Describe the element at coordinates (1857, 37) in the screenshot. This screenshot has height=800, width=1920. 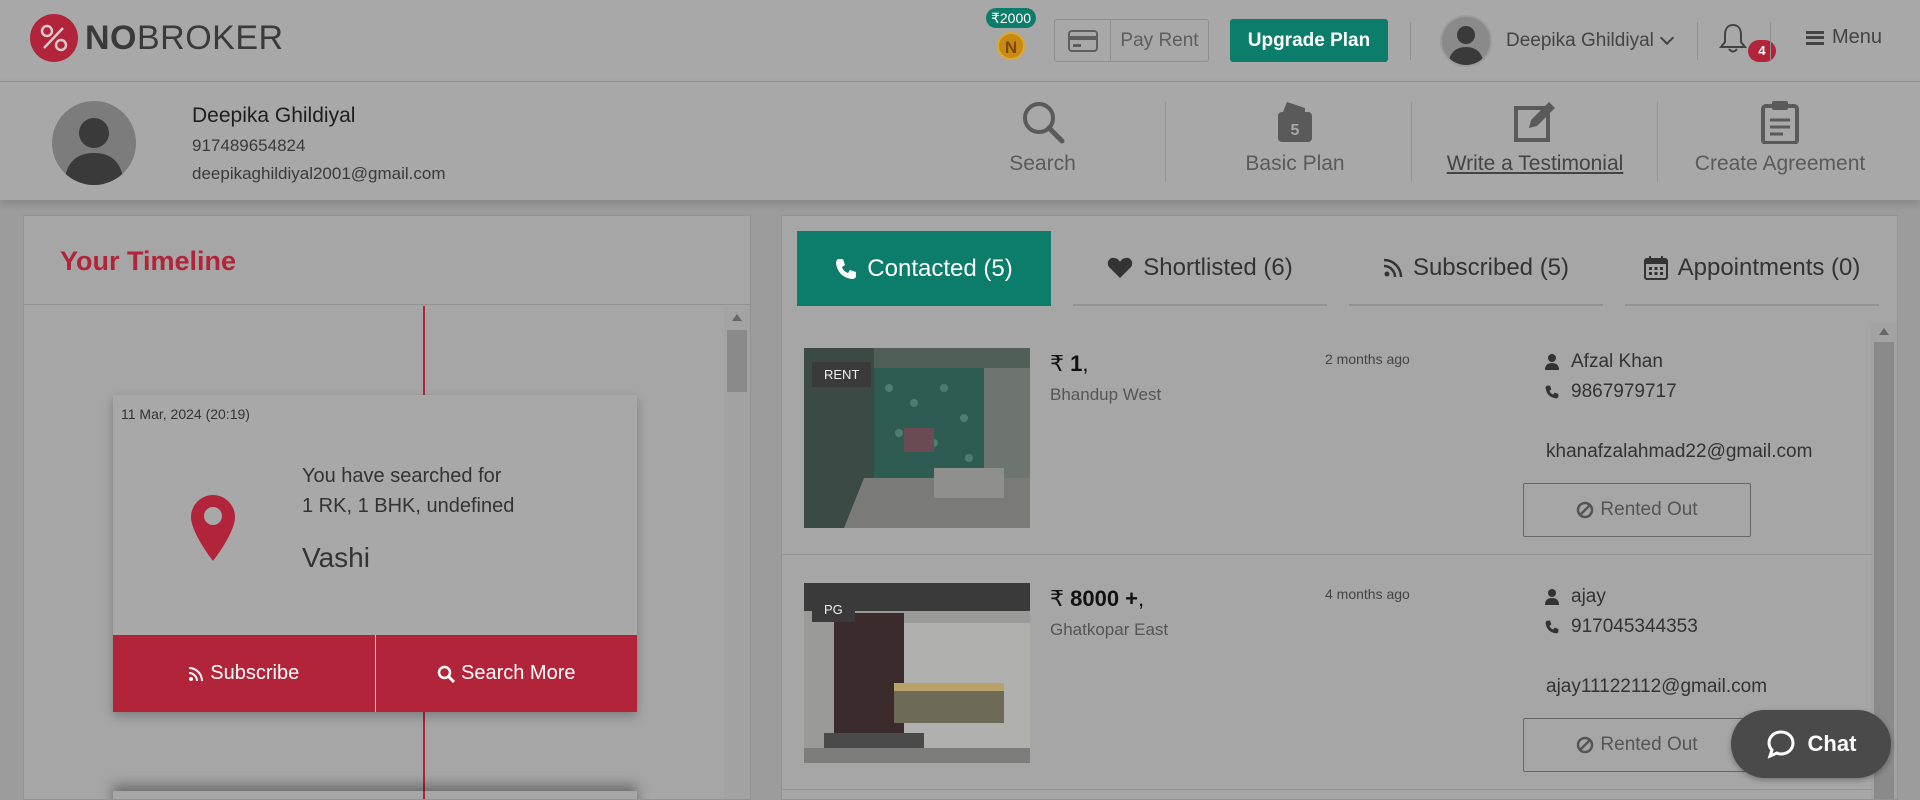
I see `menu-label: Menu` at that location.